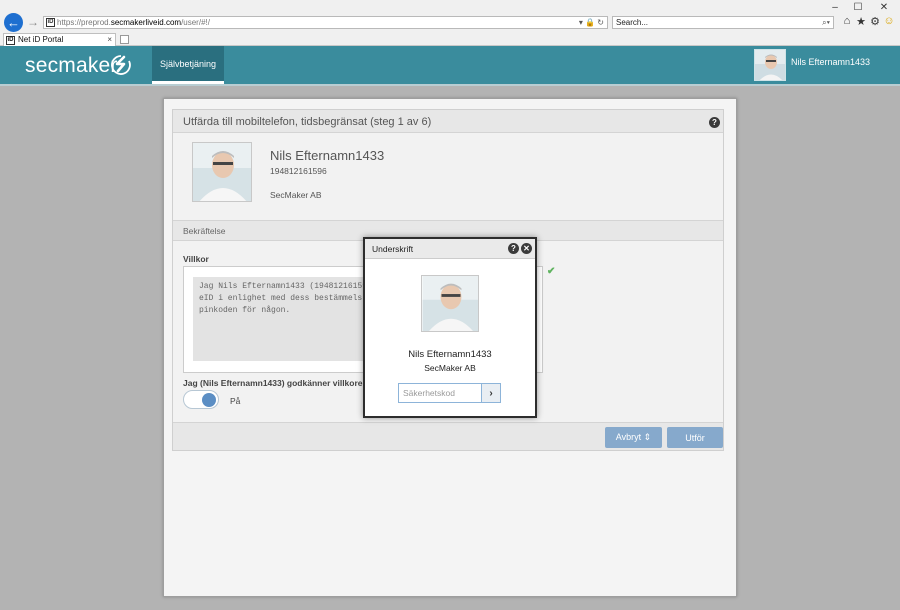  I want to click on profile-photo-image, so click(222, 172).